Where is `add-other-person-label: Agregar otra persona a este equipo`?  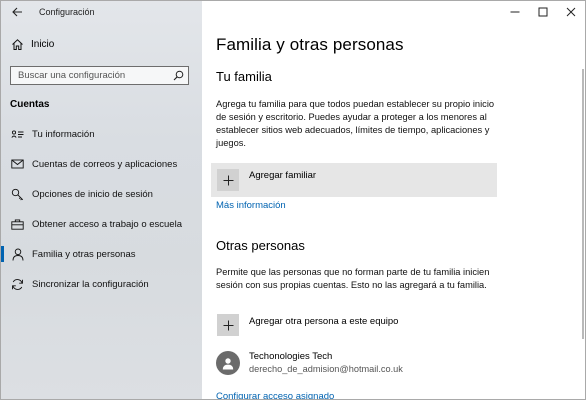 add-other-person-label: Agregar otra persona a este equipo is located at coordinates (324, 321).